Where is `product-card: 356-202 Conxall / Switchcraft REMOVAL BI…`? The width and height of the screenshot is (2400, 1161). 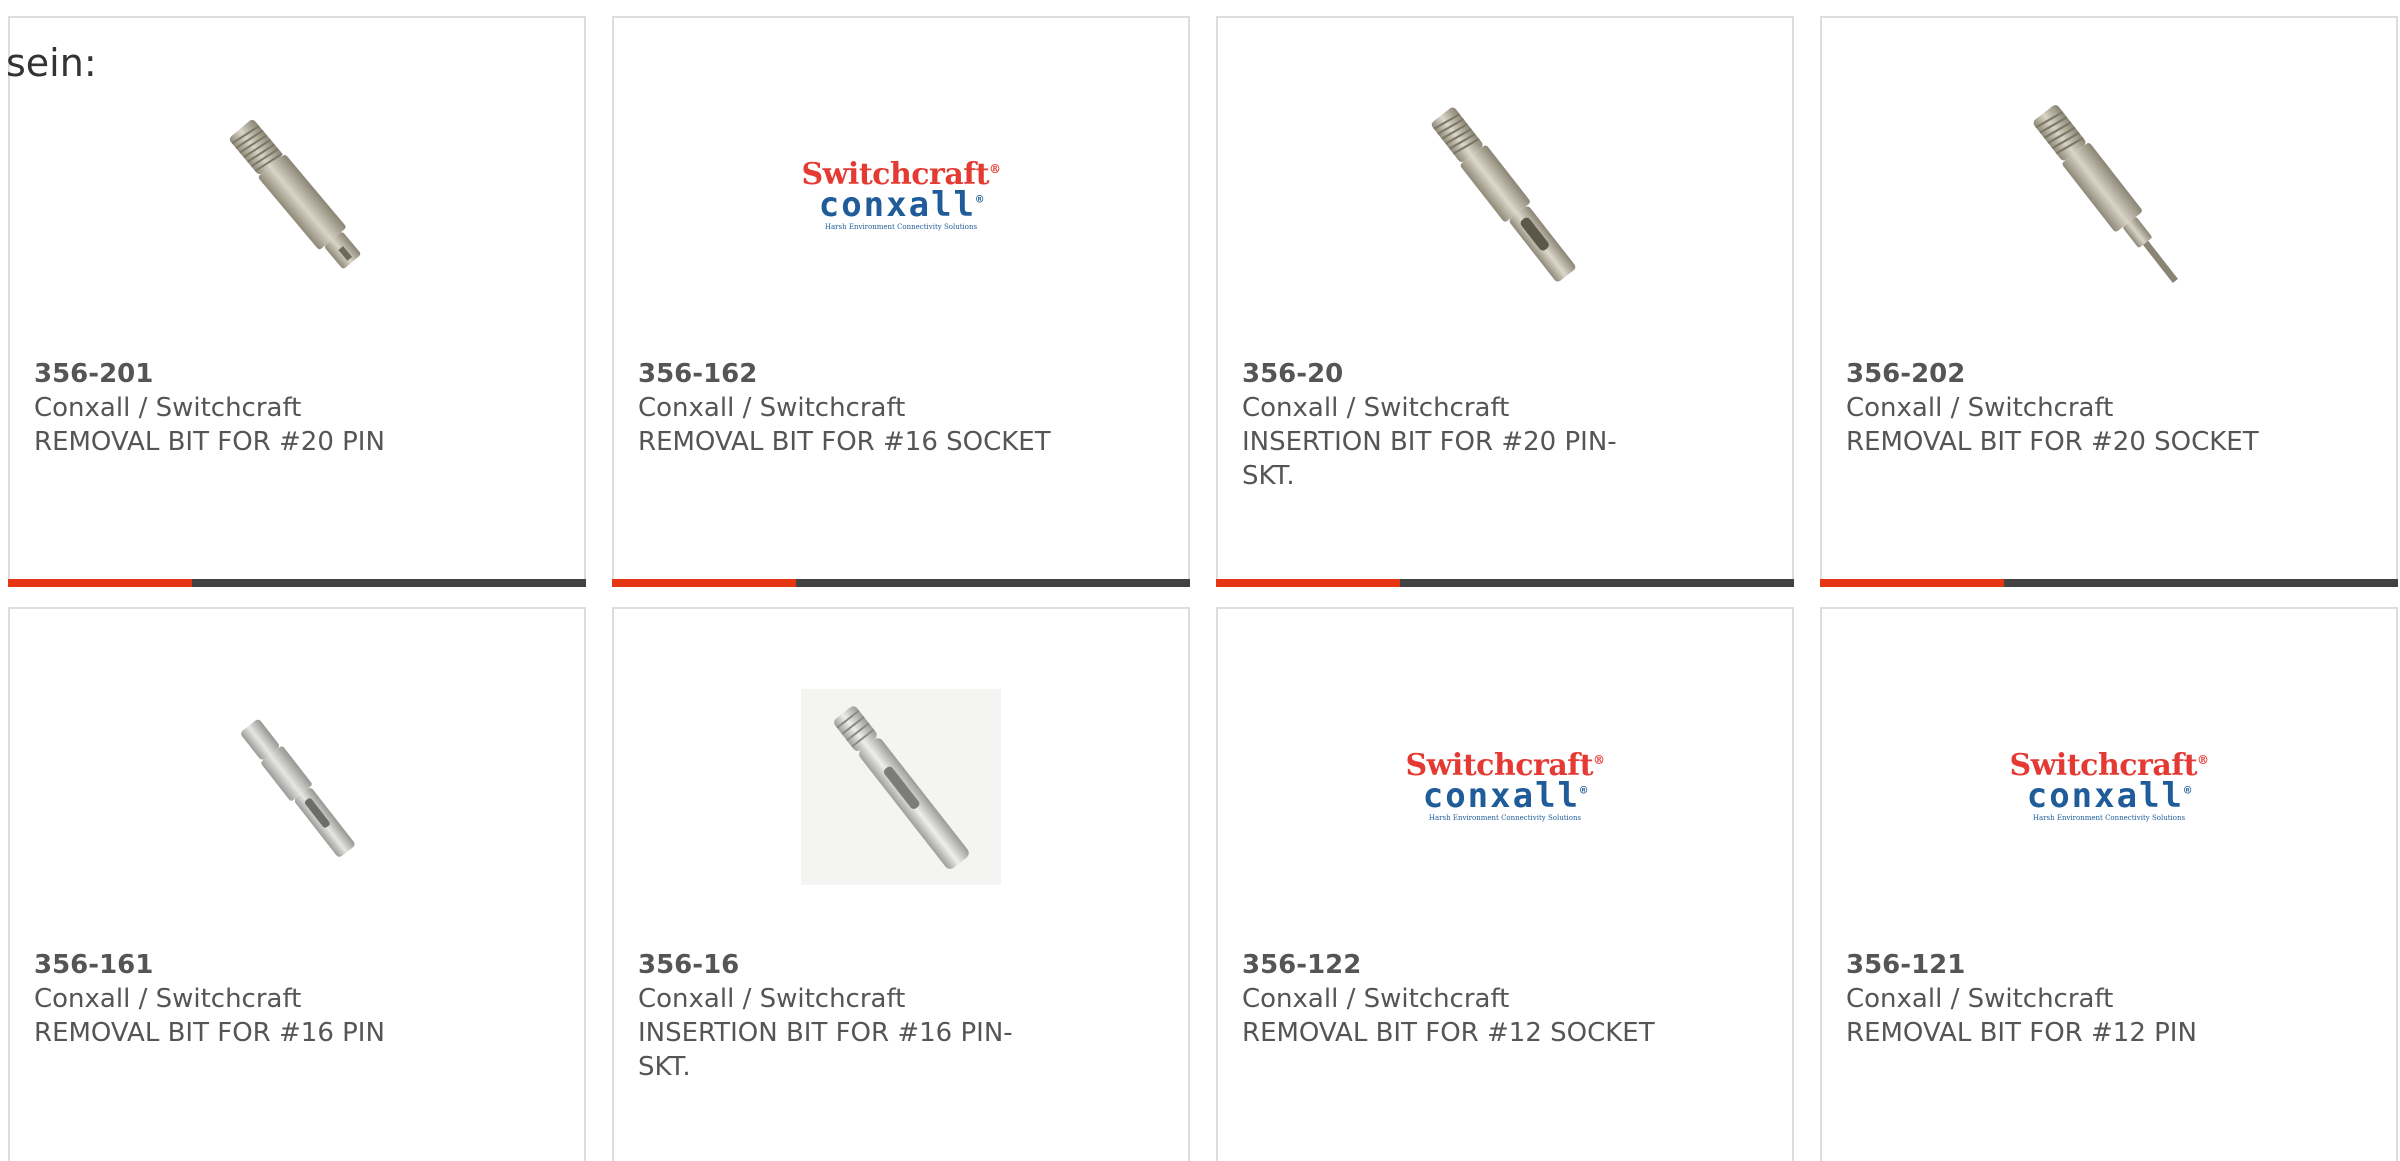
product-card: 356-202 Conxall / Switchcraft REMOVAL BI… is located at coordinates (2109, 301).